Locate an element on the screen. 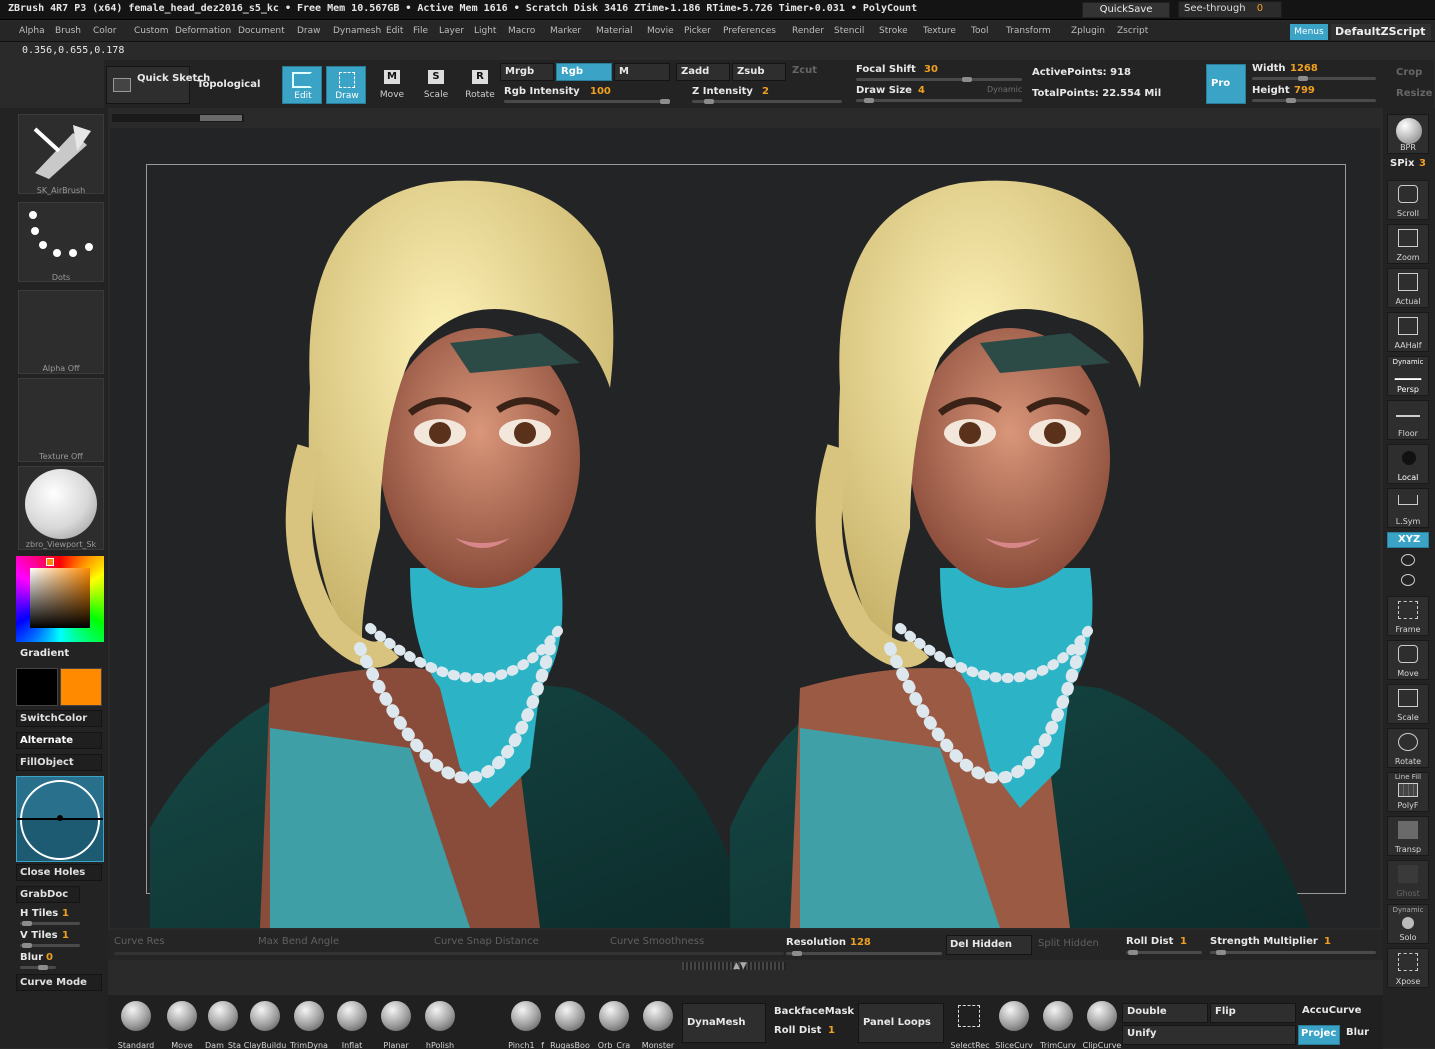  spix-slider: SPix 3 is located at coordinates (1408, 166).